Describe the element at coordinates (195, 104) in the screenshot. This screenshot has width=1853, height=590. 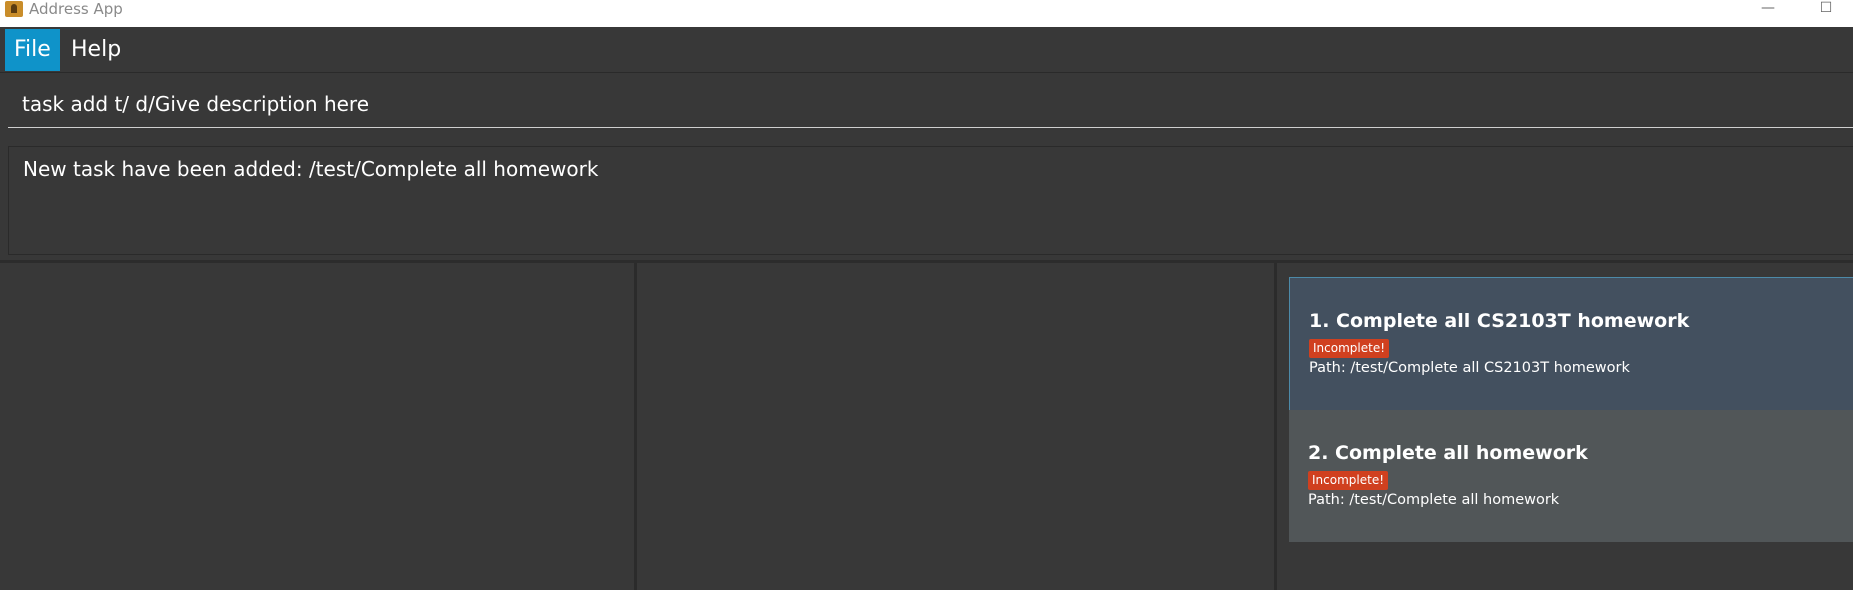
I see `command-input: task add t/ d/Give description here` at that location.